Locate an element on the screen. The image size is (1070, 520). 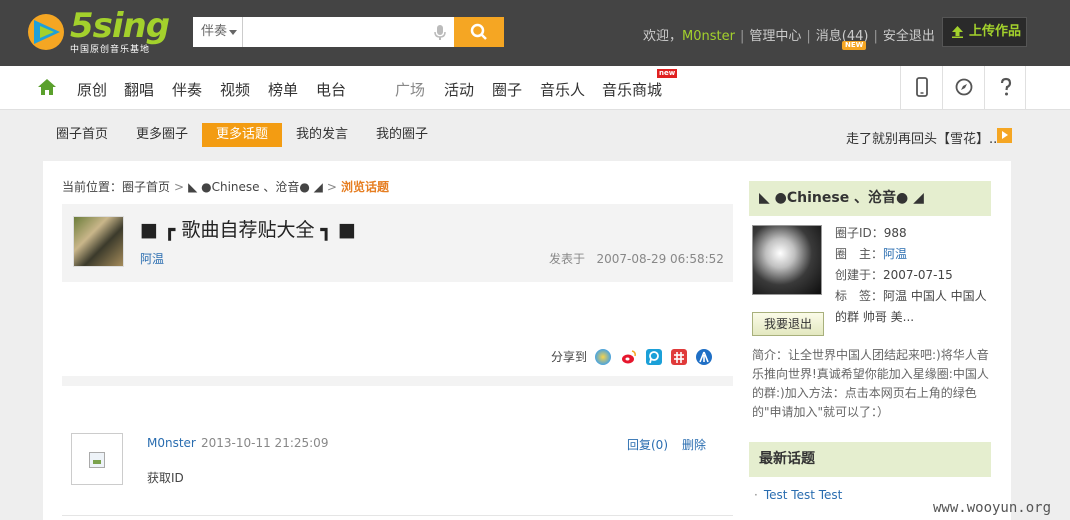
play-arrow-icon is located at coordinates (1004, 135).